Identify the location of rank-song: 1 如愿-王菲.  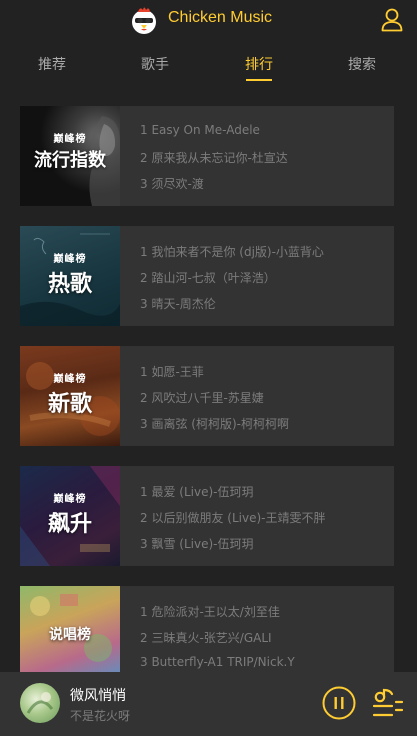
(172, 372).